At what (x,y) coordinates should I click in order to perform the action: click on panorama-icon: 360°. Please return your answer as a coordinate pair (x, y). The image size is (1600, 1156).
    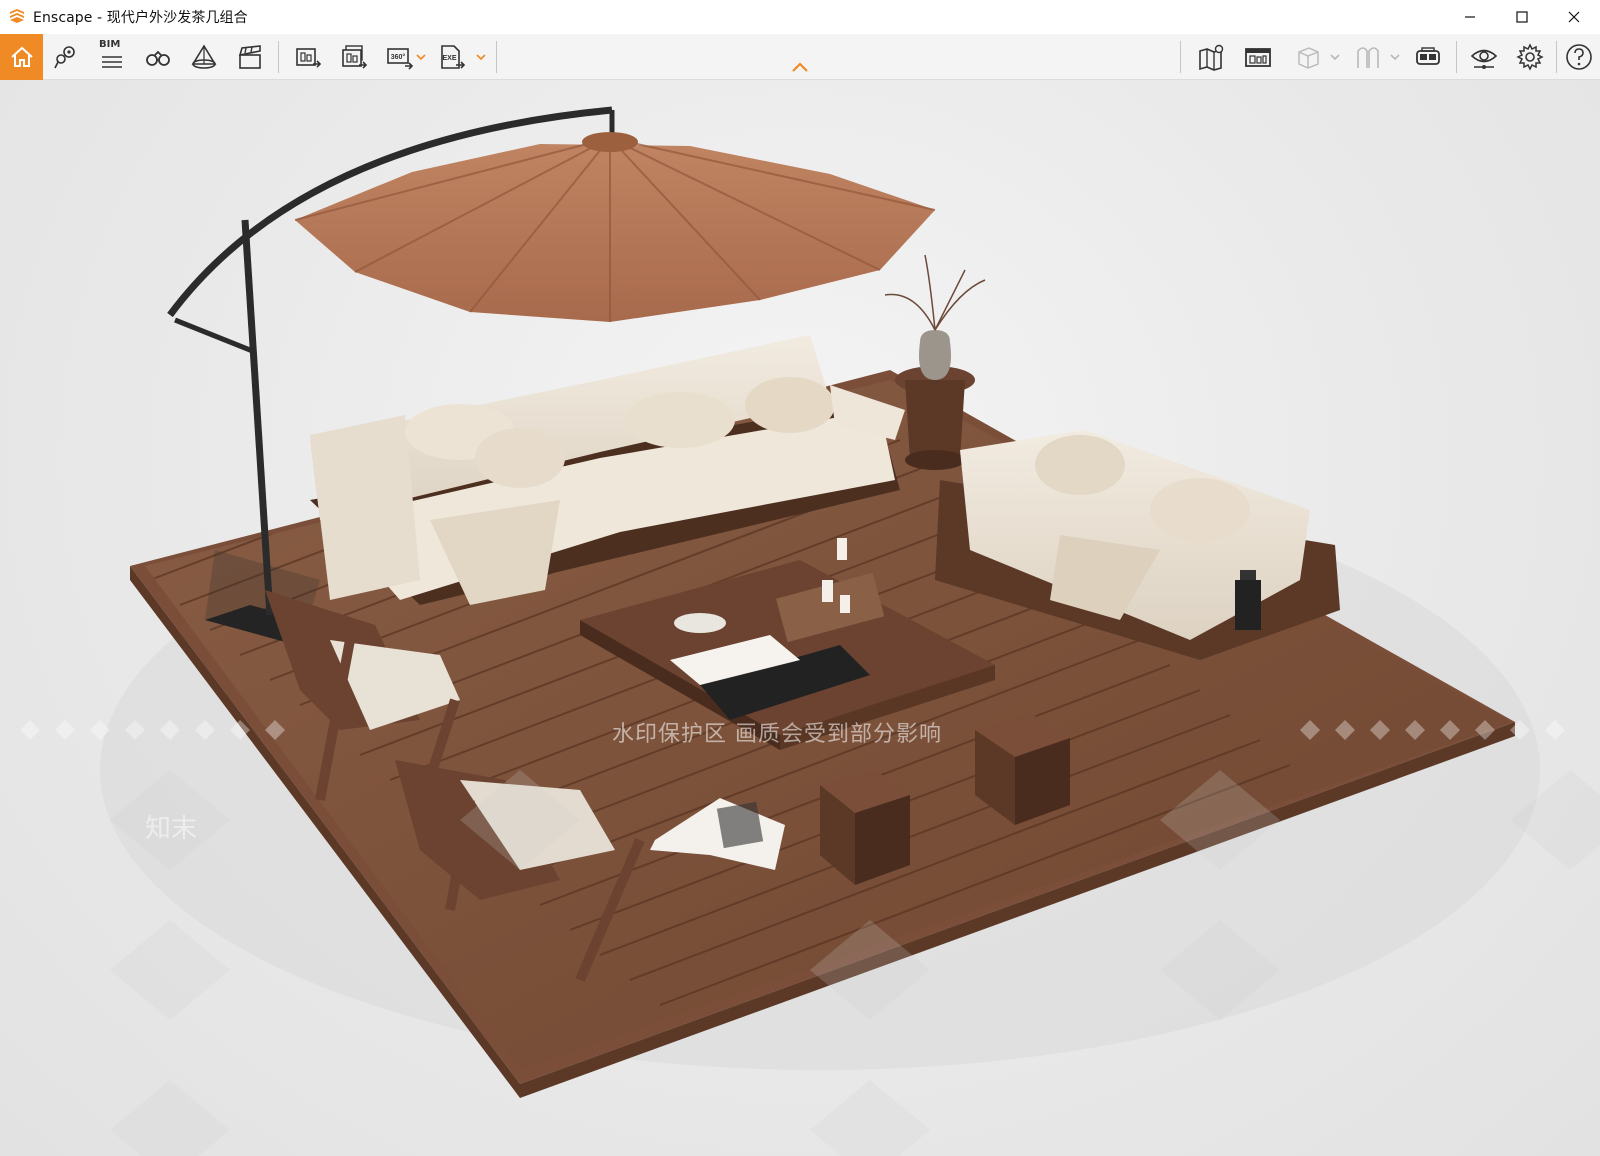
    Looking at the image, I should click on (400, 59).